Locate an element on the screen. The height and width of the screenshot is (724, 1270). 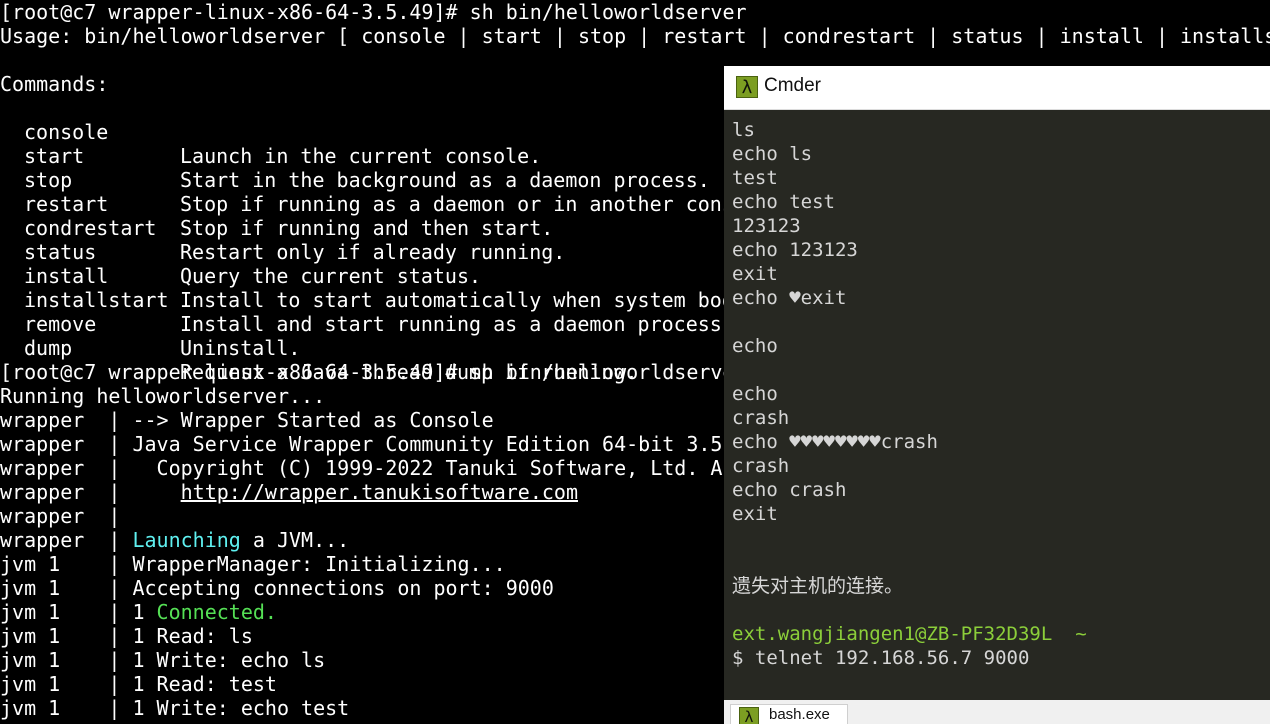
output-line: jvm 1 | 1 Write: echo test is located at coordinates (175, 708).